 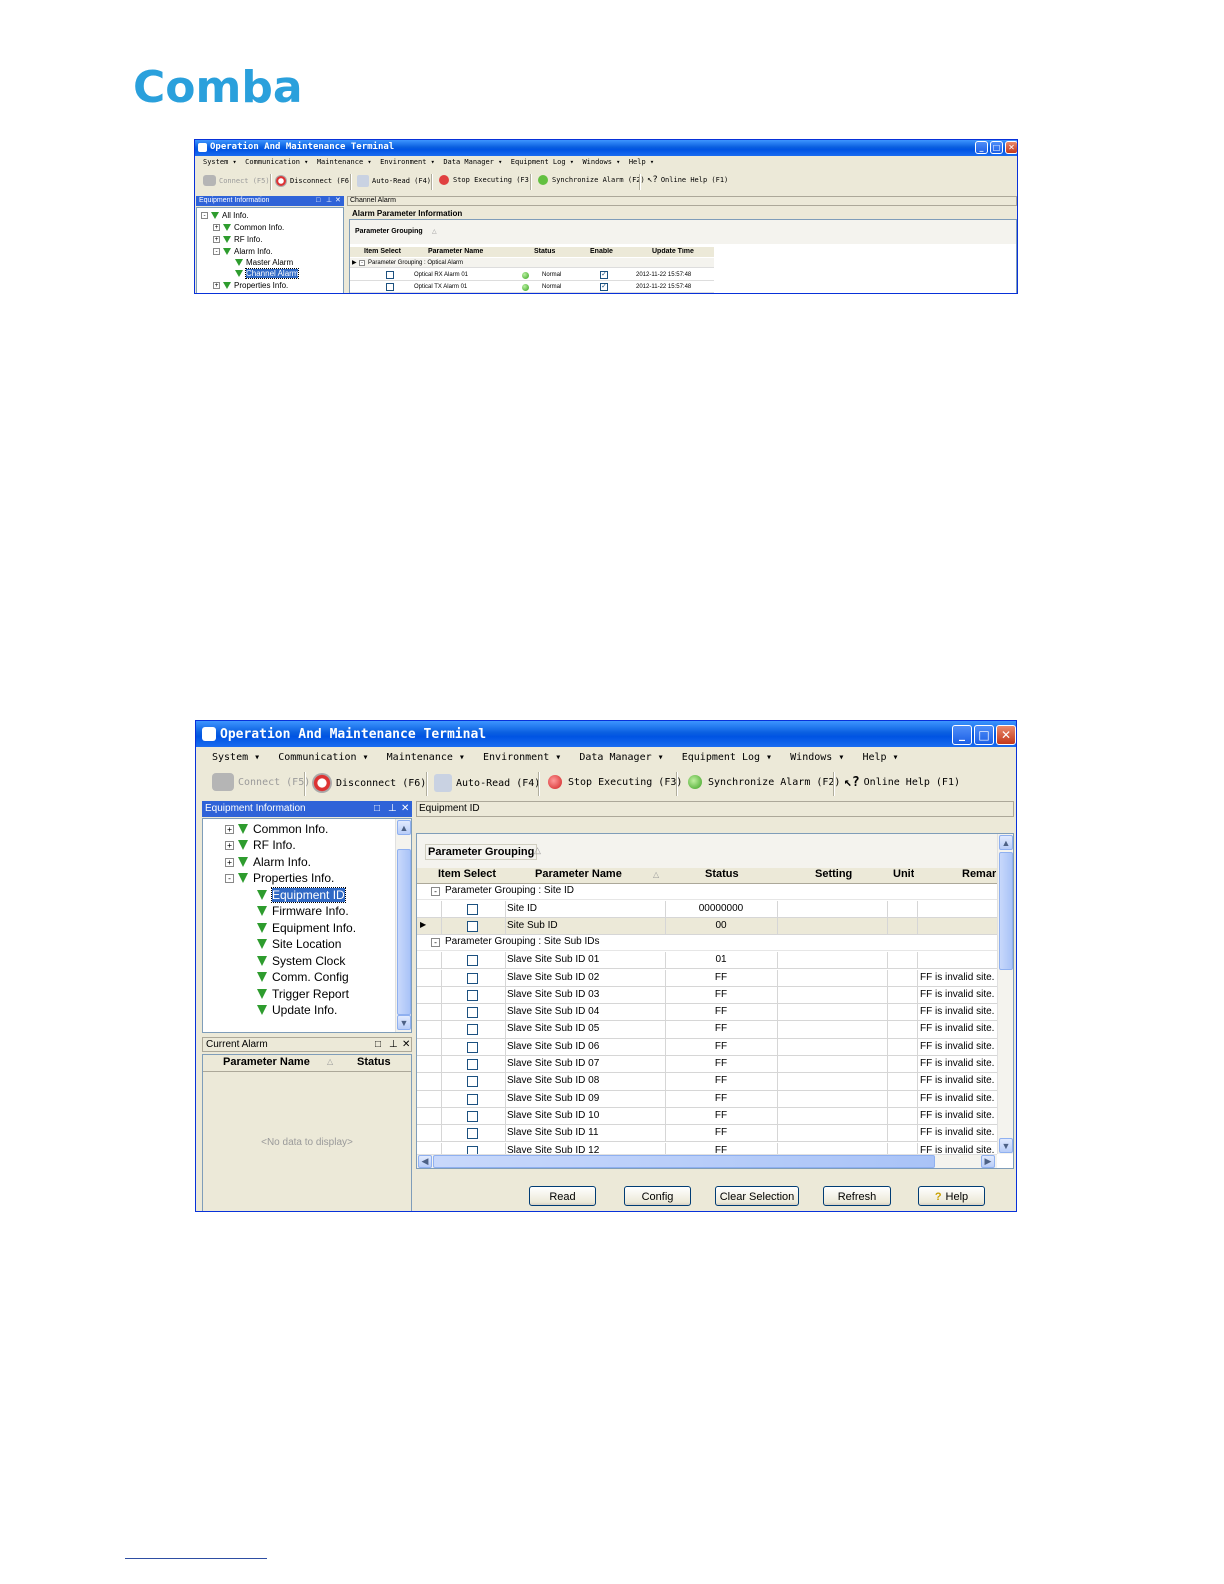 What do you see at coordinates (1006, 842) in the screenshot?
I see `scroll-up-arrow: ▲` at bounding box center [1006, 842].